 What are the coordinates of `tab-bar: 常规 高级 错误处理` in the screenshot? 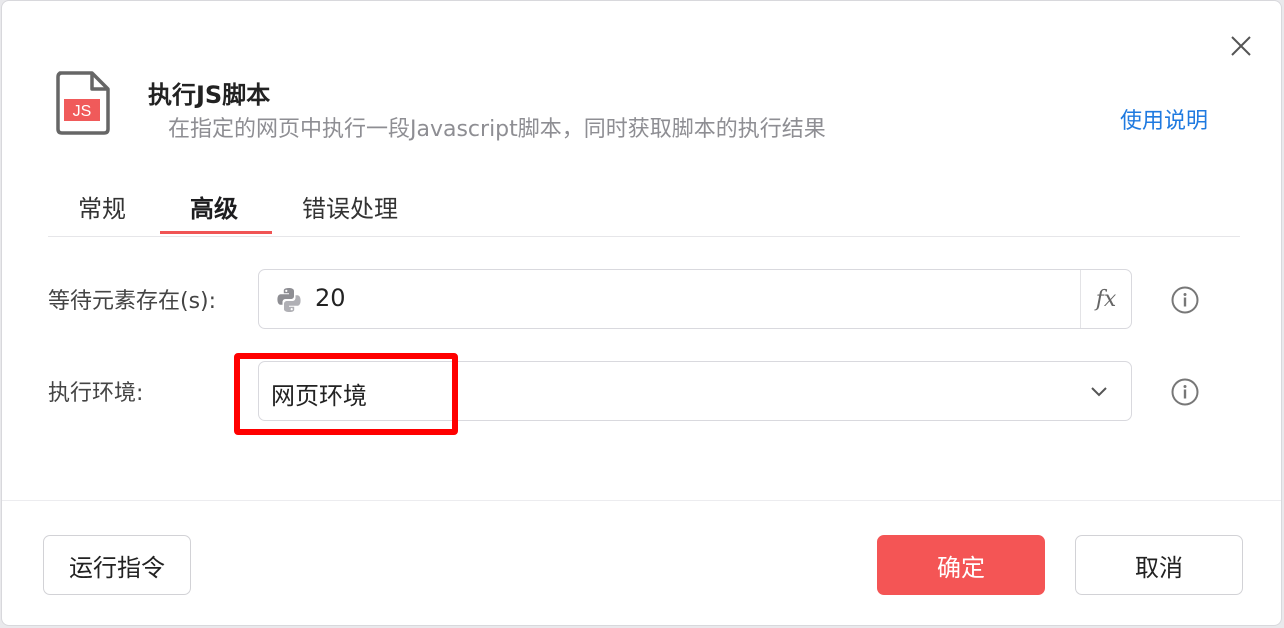 It's located at (644, 208).